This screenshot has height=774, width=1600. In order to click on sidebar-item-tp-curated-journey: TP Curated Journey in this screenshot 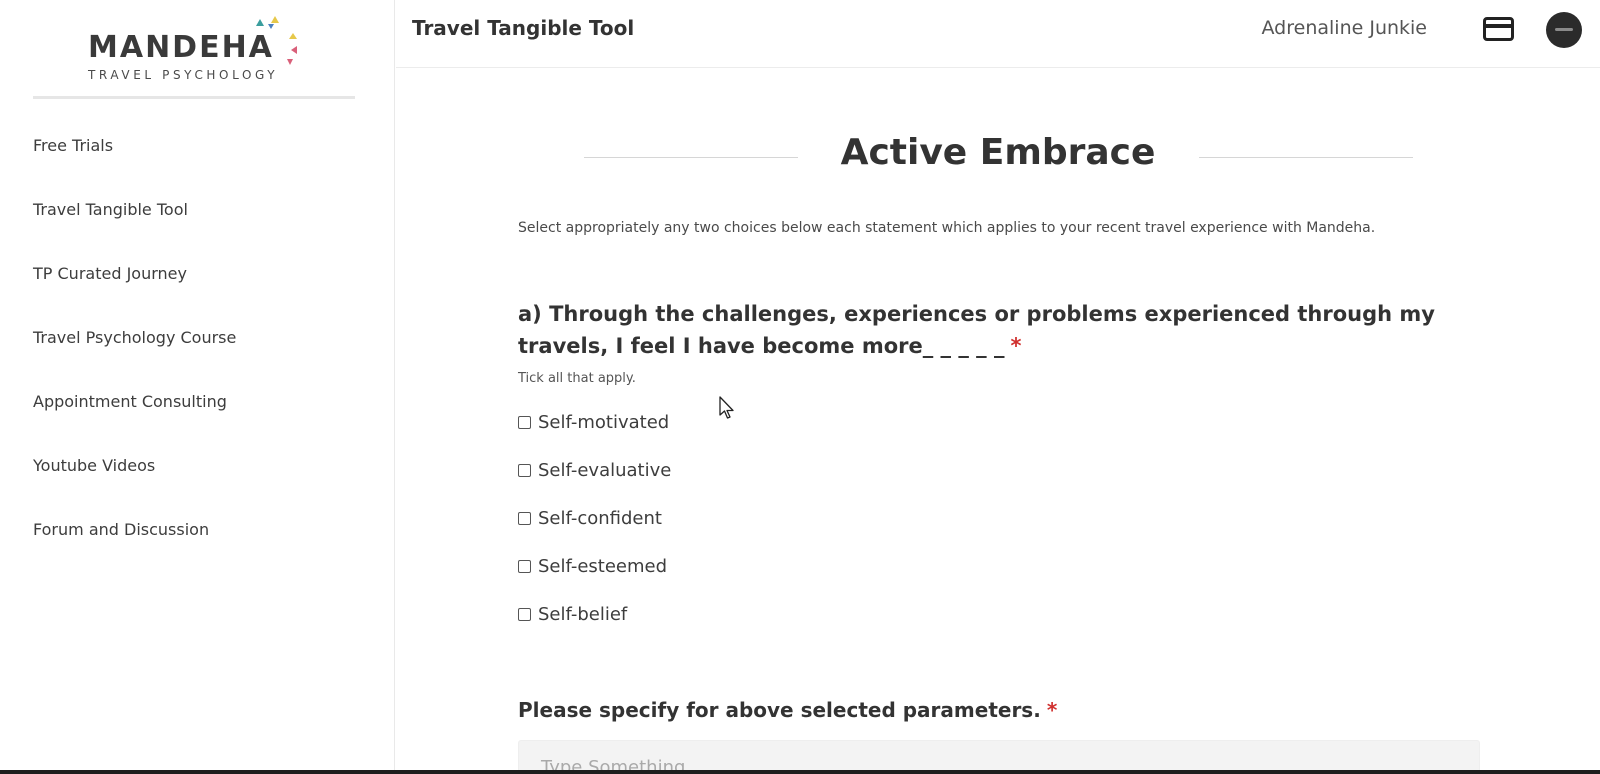, I will do `click(134, 296)`.